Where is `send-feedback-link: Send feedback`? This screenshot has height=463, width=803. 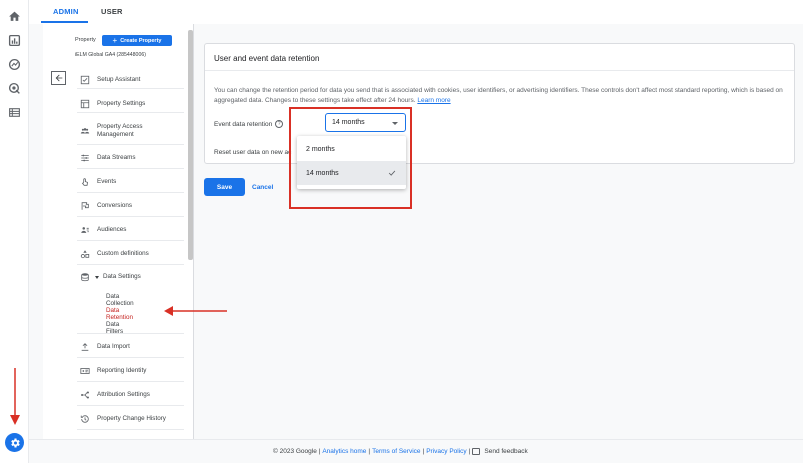 send-feedback-link: Send feedback is located at coordinates (505, 451).